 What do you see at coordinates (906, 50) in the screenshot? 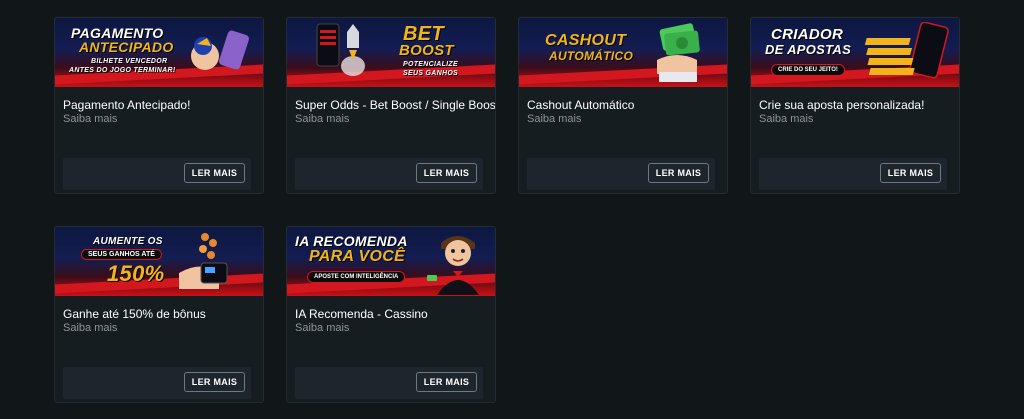
I see `bet-slips-icon` at bounding box center [906, 50].